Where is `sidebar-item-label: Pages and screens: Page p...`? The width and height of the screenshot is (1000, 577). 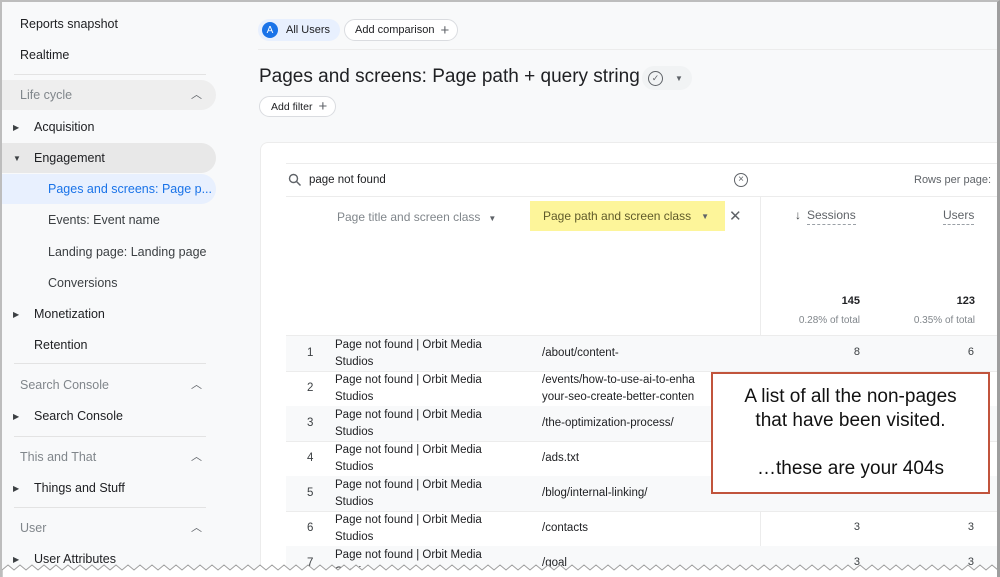
sidebar-item-label: Pages and screens: Page p... is located at coordinates (130, 189).